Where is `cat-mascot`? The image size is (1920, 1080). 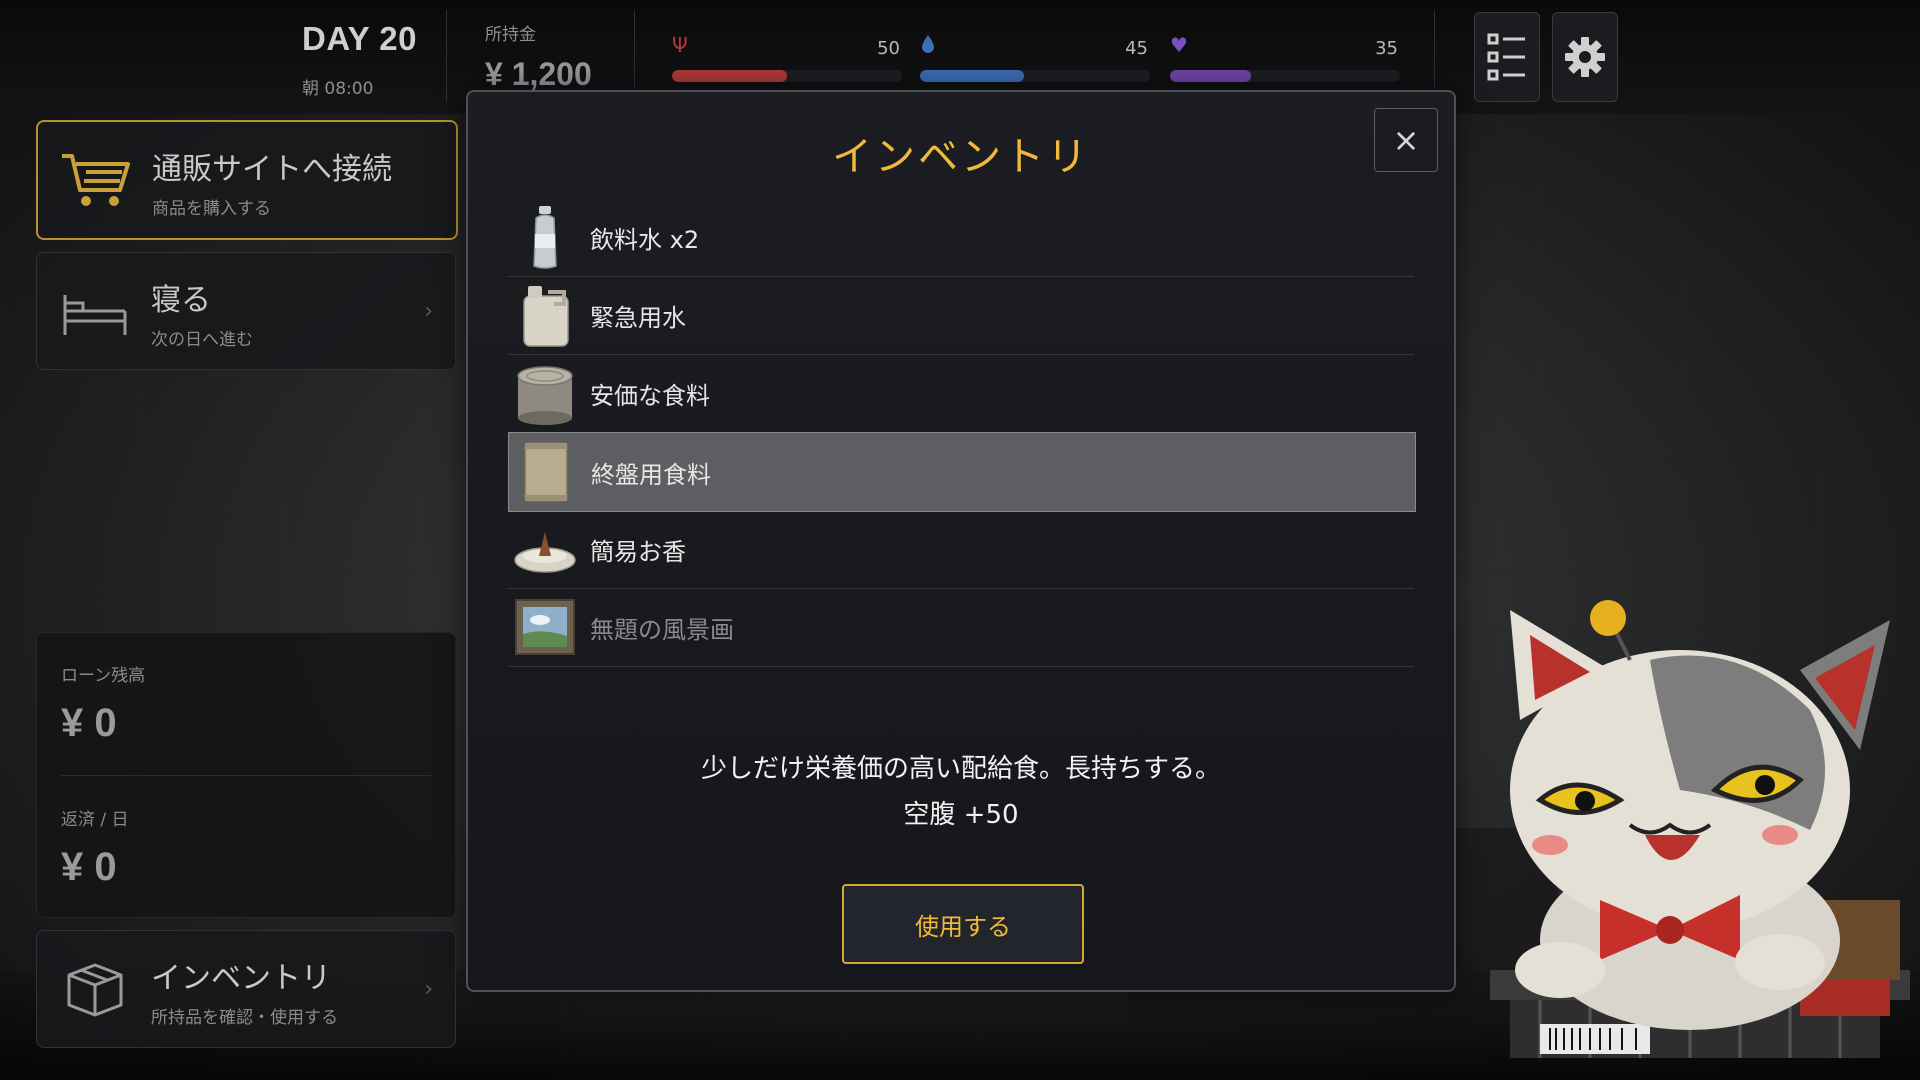 cat-mascot is located at coordinates (1700, 829).